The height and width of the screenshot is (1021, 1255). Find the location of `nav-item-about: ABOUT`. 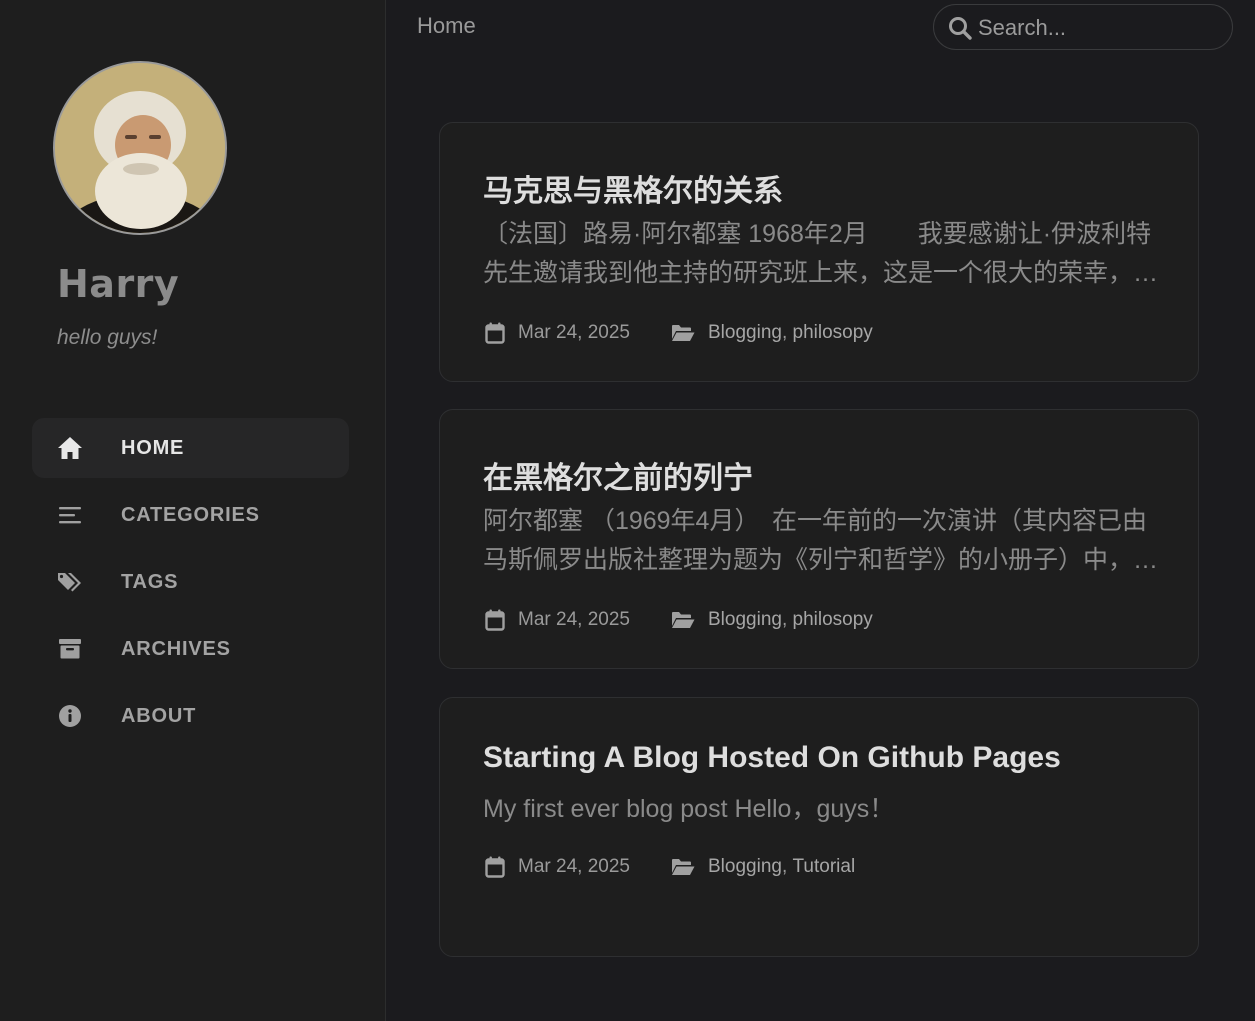

nav-item-about: ABOUT is located at coordinates (190, 716).